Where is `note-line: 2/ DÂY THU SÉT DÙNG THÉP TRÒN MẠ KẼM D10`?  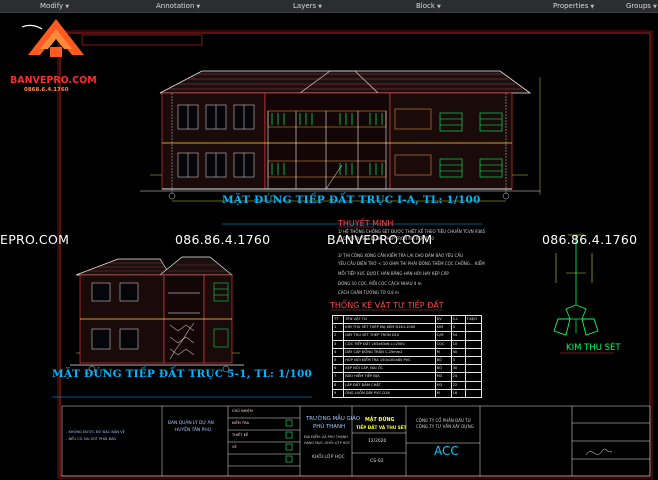 note-line: 2/ DÂY THU SÉT DÙNG THÉP TRÒN MẠ KẼM D10 is located at coordinates (386, 238).